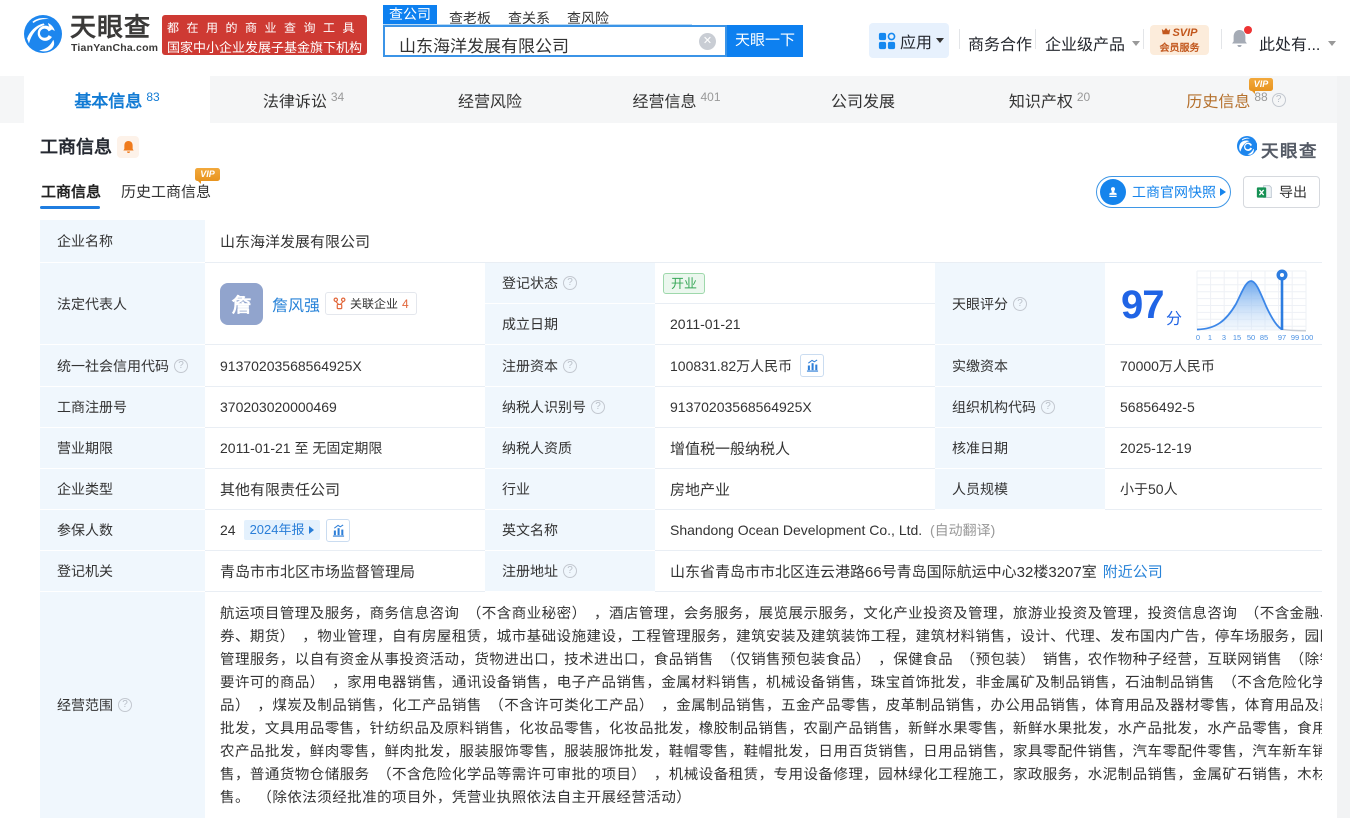 This screenshot has height=818, width=1350. Describe the element at coordinates (1282, 337) in the screenshot. I see `svg-text: 97` at that location.